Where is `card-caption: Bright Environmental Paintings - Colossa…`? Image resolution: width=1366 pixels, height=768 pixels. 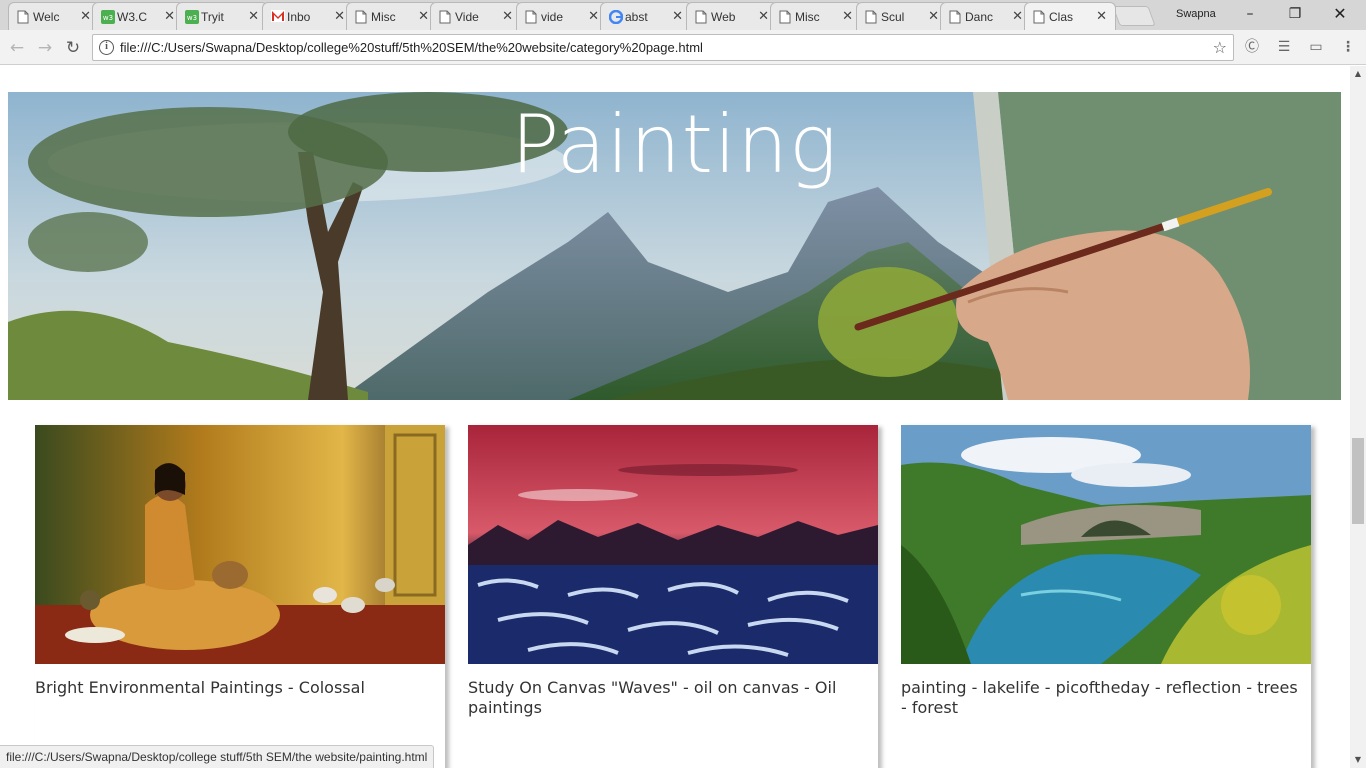 card-caption: Bright Environmental Paintings - Colossa… is located at coordinates (235, 688).